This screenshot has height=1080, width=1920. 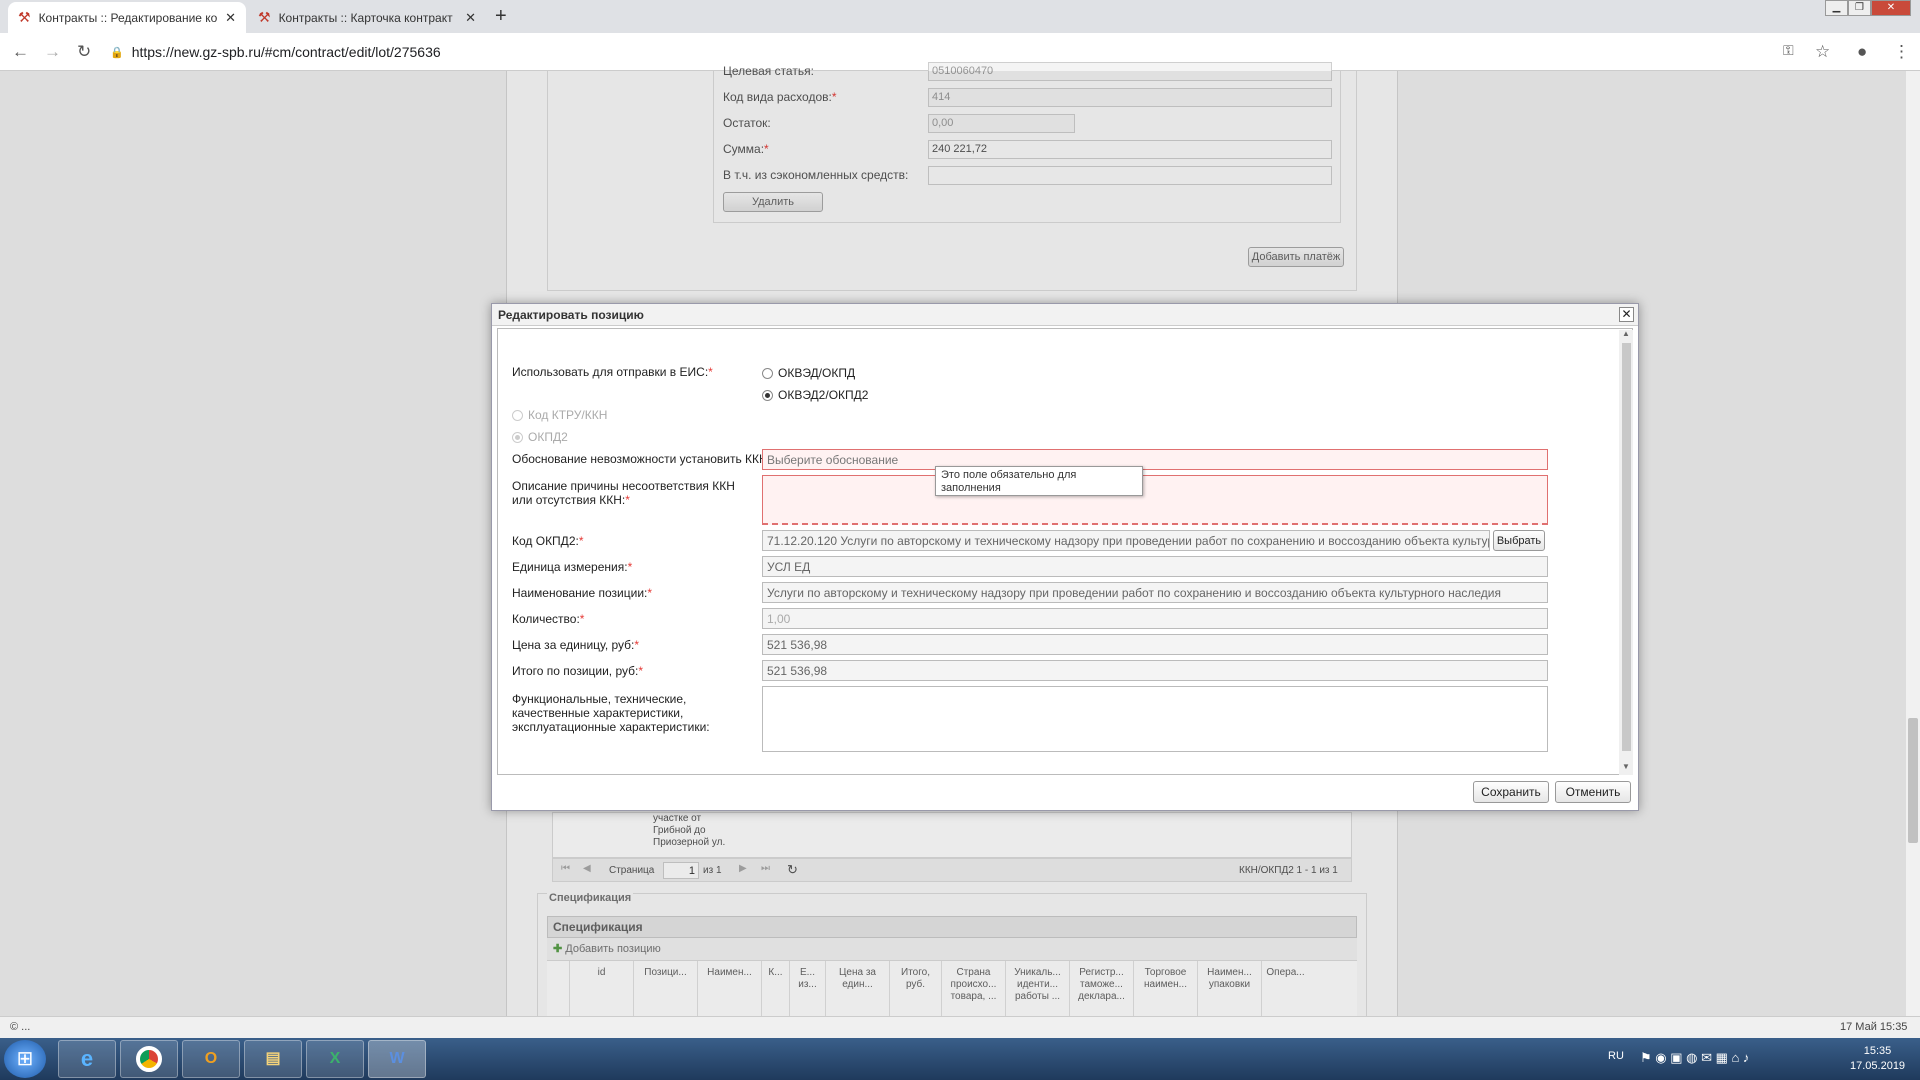 I want to click on radio-okpd2-disabled: ОКПД2, so click(x=540, y=437).